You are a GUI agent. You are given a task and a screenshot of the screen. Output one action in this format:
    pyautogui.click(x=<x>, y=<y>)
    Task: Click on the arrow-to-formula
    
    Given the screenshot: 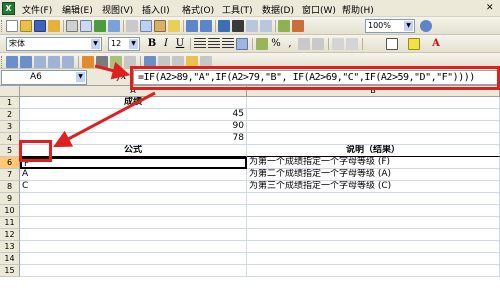 What is the action you would take?
    pyautogui.click(x=112, y=70)
    